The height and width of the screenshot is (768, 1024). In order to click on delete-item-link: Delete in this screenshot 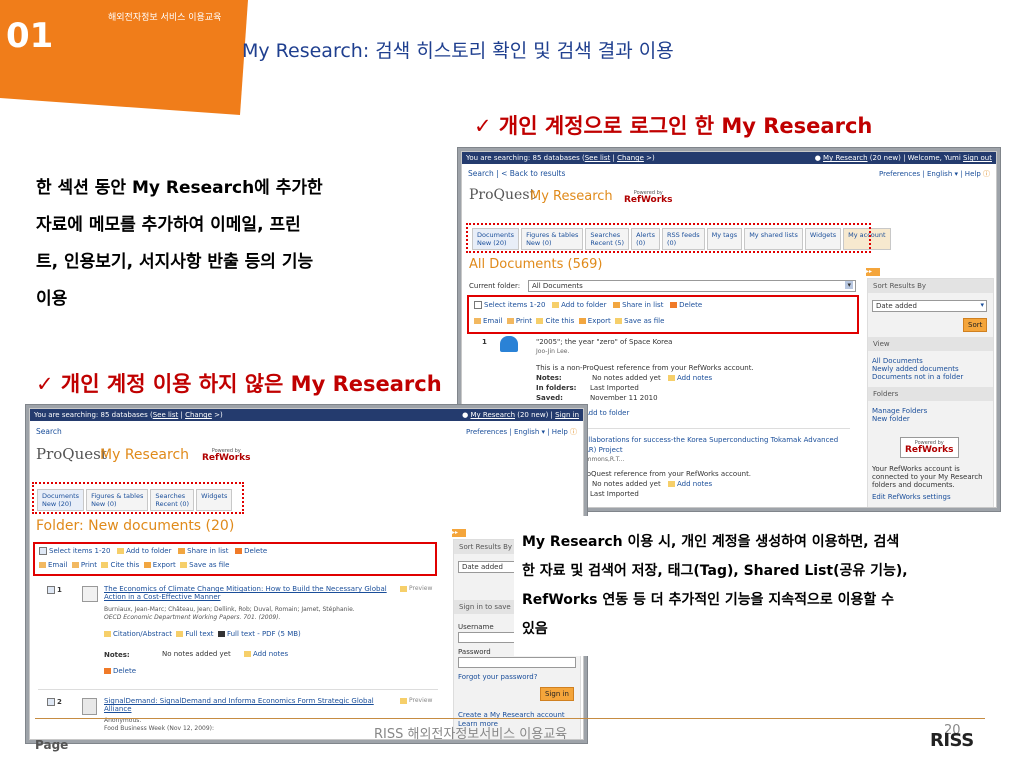, I will do `click(120, 671)`.